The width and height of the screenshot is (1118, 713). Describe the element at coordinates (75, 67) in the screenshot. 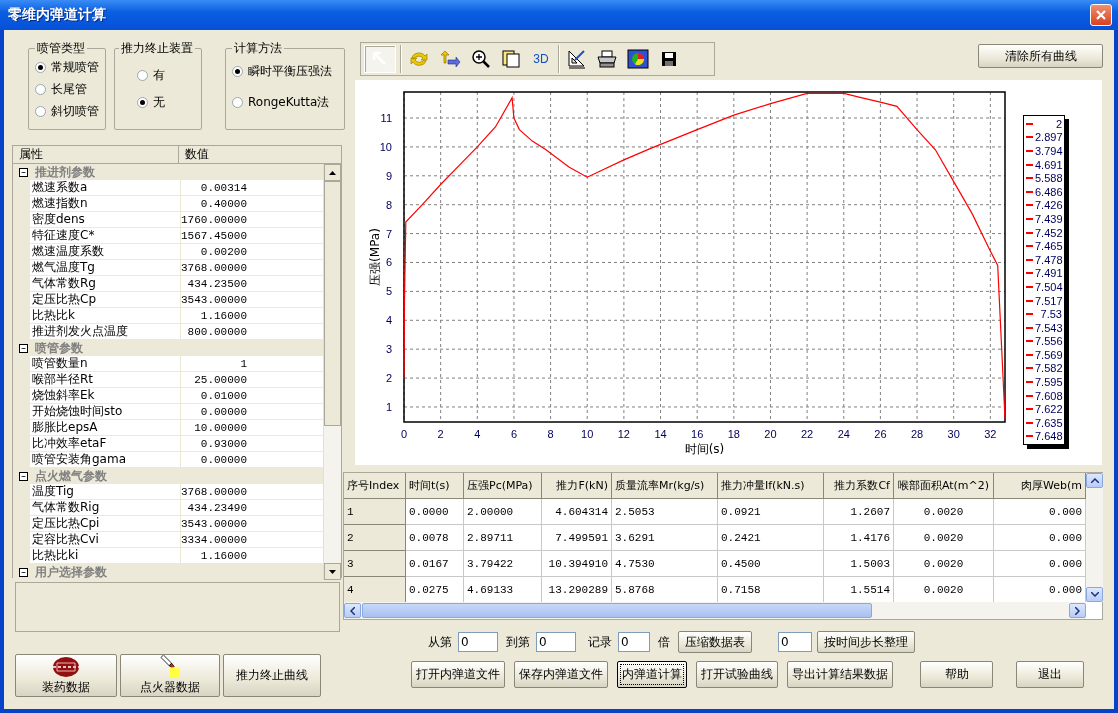

I see `radio-label: 常规喷管` at that location.